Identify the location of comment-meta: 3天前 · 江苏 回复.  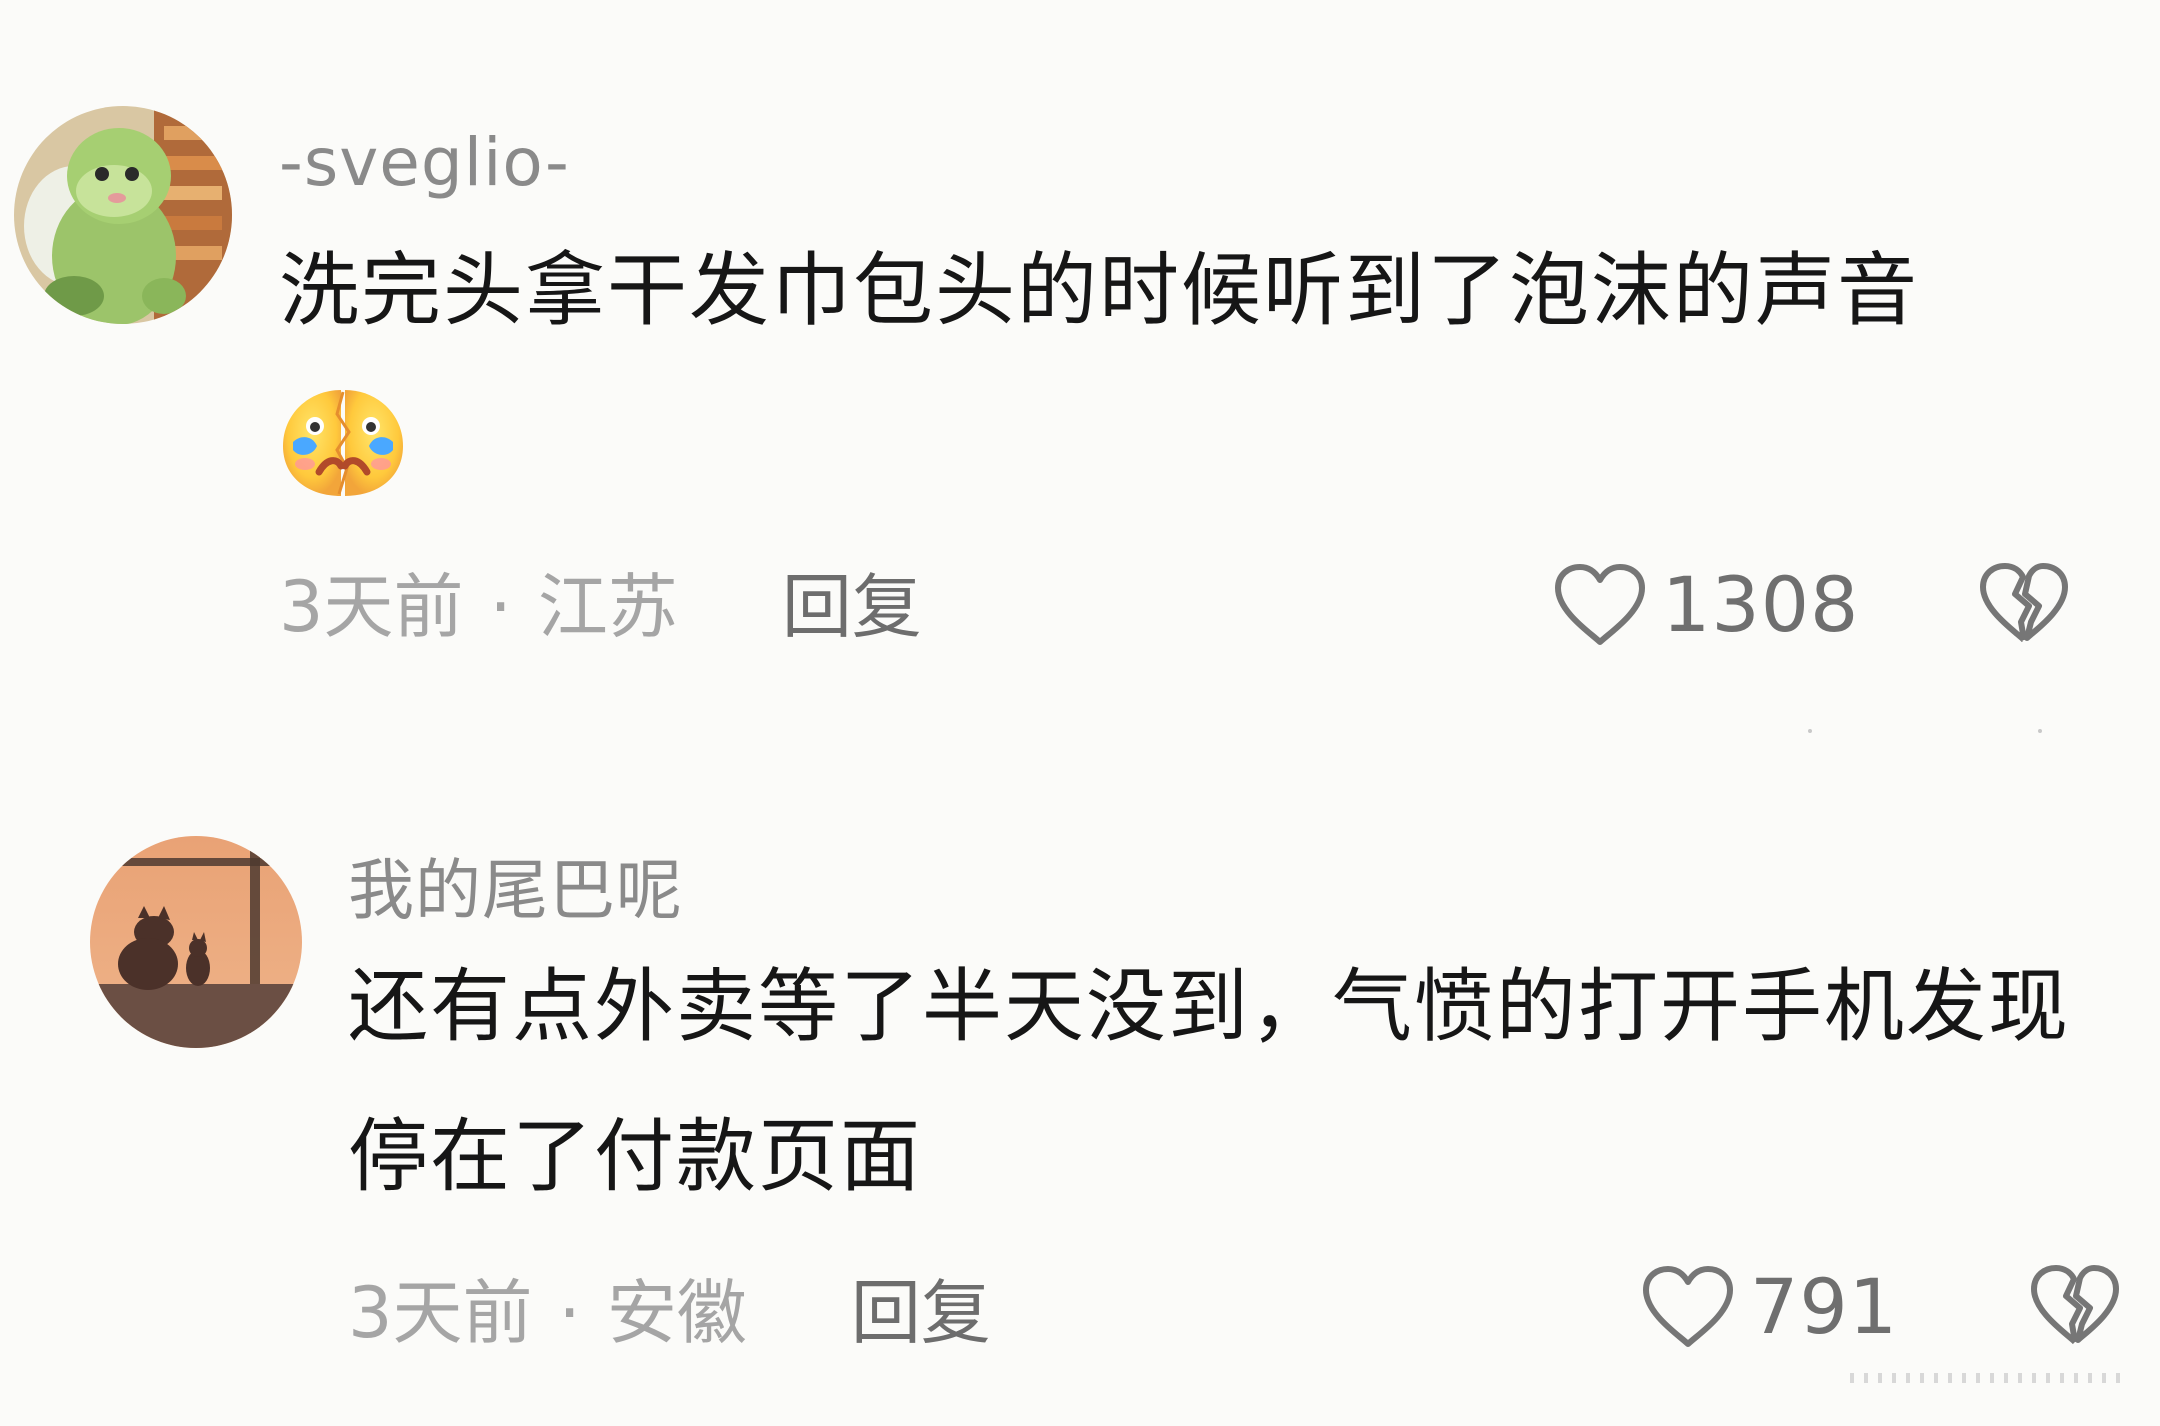
(600, 607).